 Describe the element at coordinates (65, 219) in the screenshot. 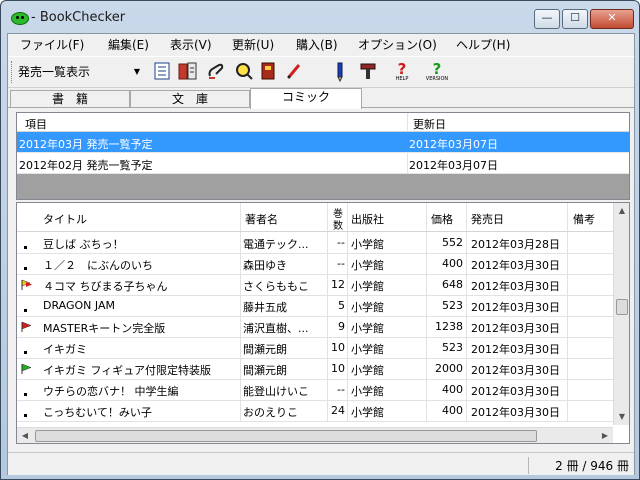

I see `header-title: タイトル` at that location.